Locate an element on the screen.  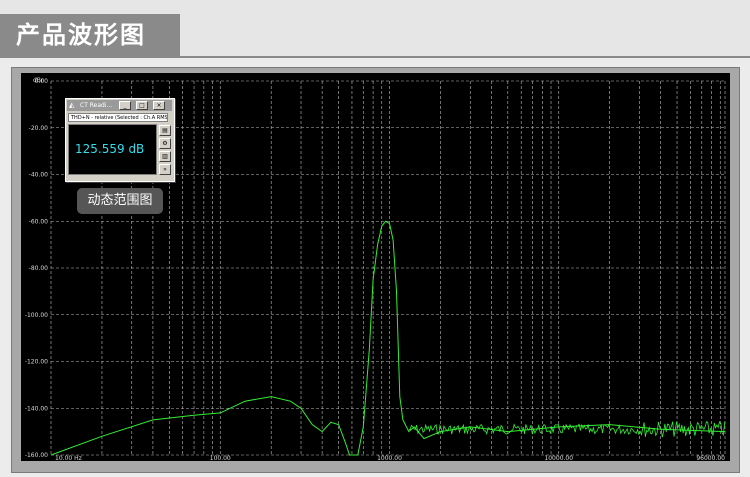
measurement-selector: THD+N - relative (Selected : Ch.A RMS is located at coordinates (118, 117).